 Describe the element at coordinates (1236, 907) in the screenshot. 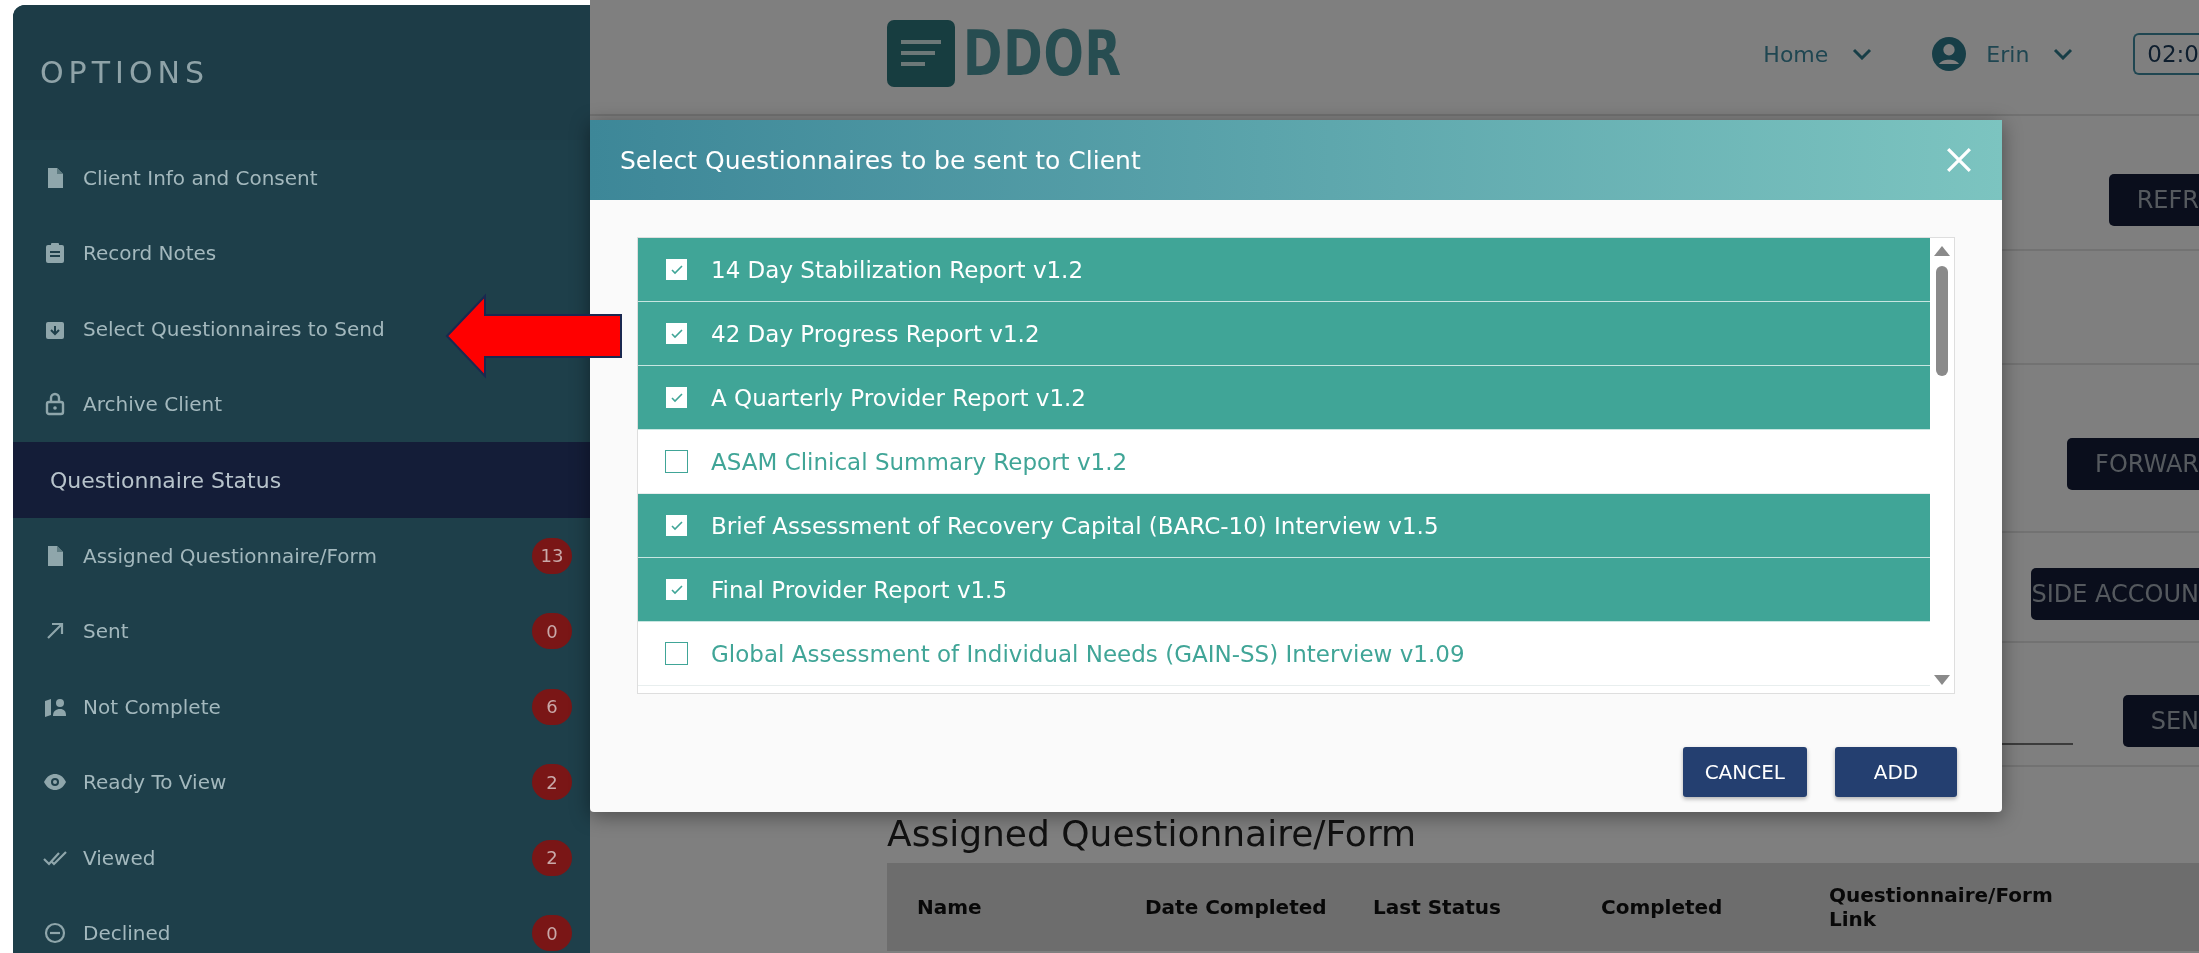

I see `column-header: Date Completed` at that location.